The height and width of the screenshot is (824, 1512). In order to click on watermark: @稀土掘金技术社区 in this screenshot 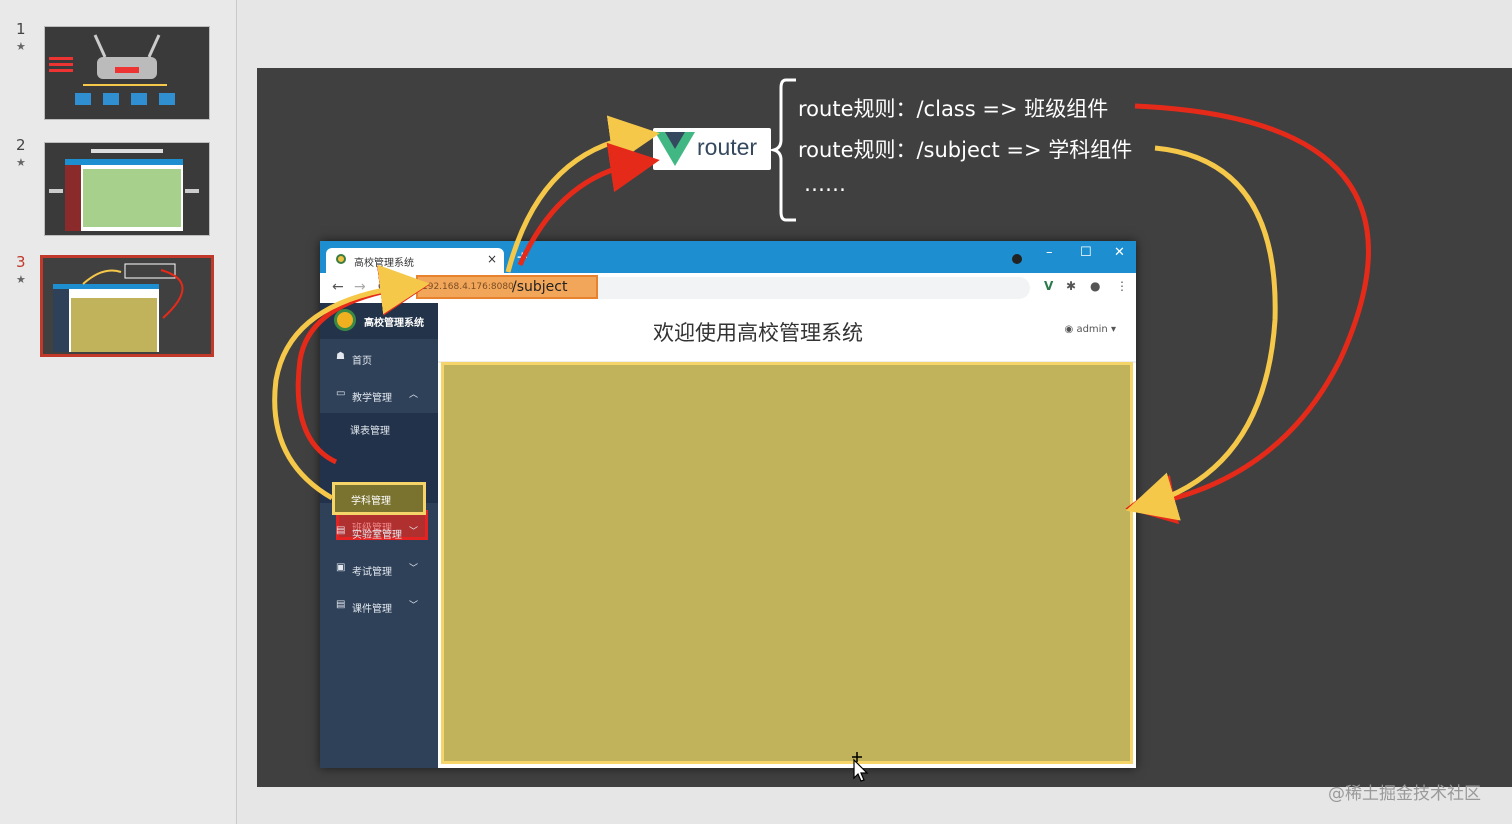, I will do `click(1404, 794)`.